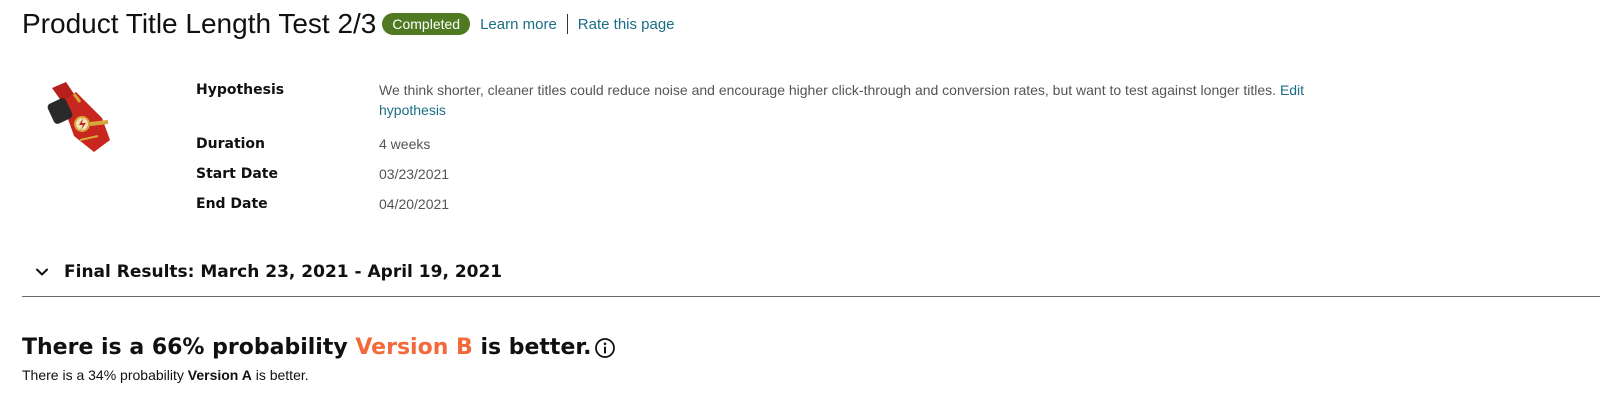 The width and height of the screenshot is (1600, 408). What do you see at coordinates (786, 207) in the screenshot?
I see `end-date-row: End Date 04/20/2021` at bounding box center [786, 207].